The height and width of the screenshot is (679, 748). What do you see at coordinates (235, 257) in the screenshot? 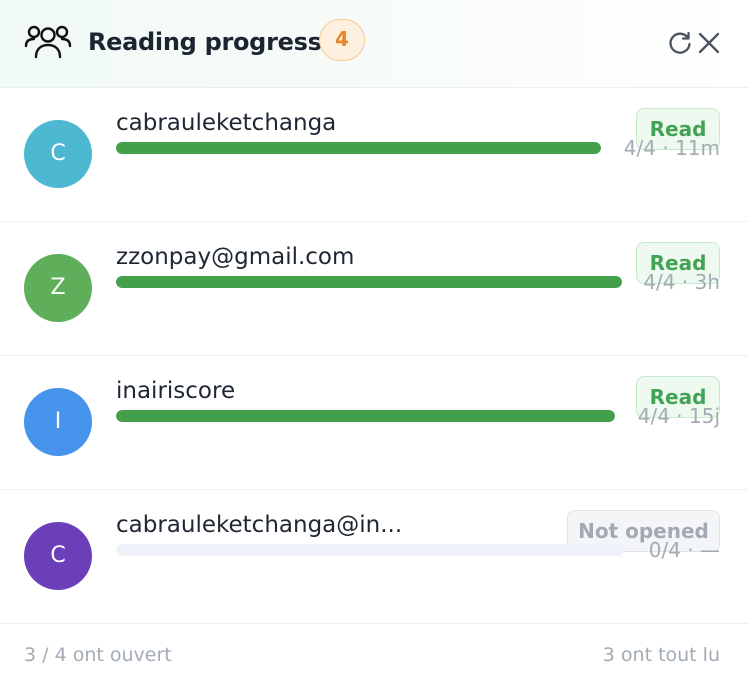
I see `reader-name: zzonpay@gmail.com` at bounding box center [235, 257].